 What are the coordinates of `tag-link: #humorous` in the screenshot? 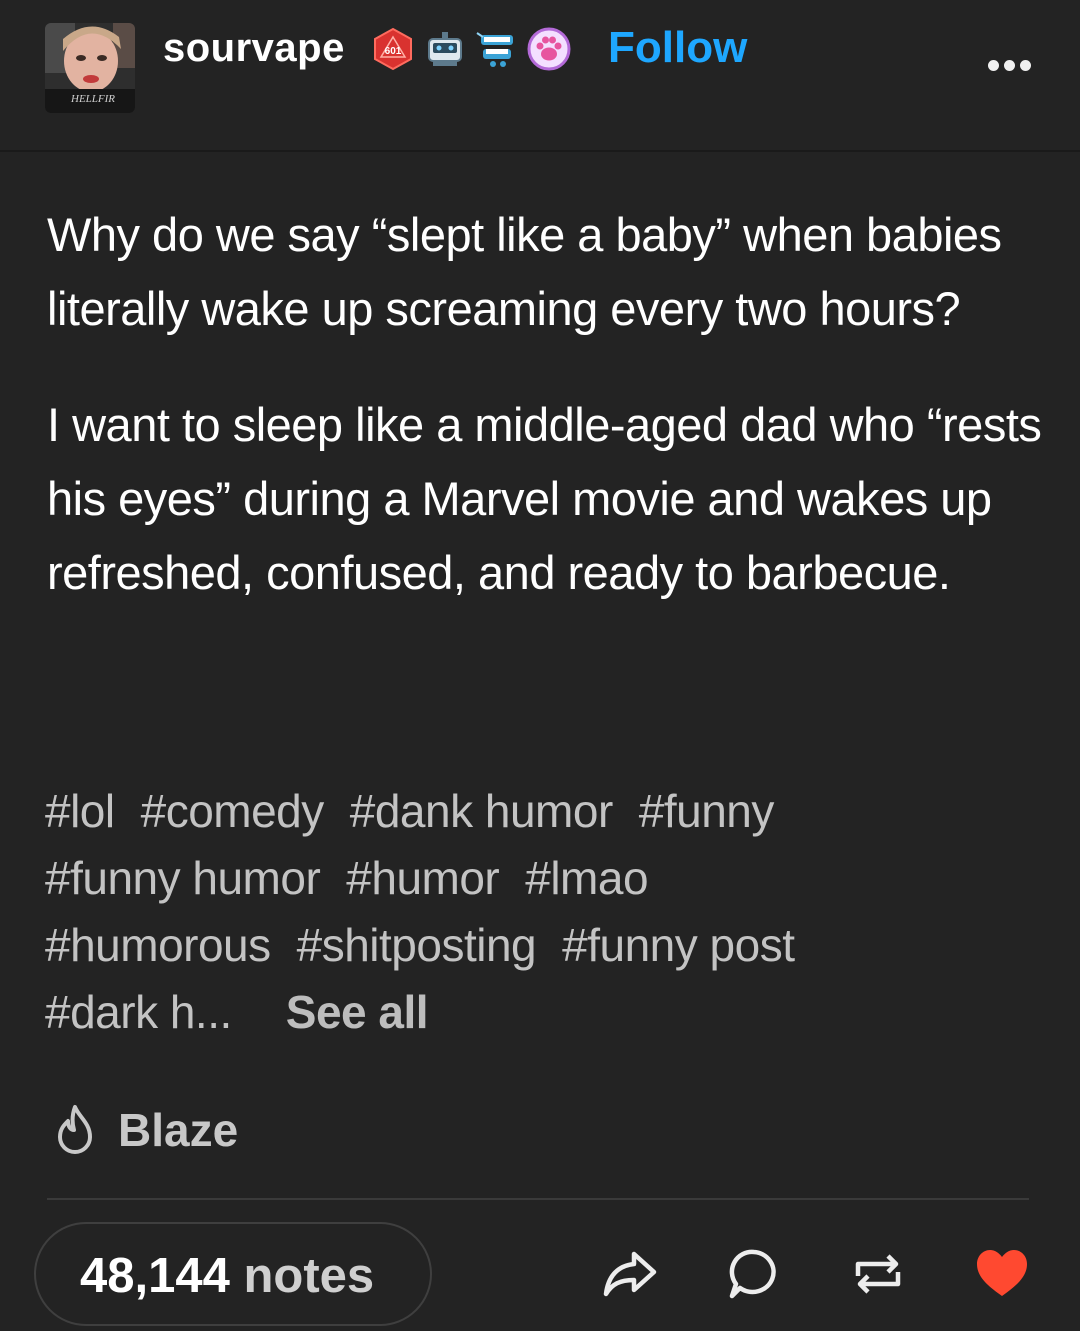 It's located at (158, 945).